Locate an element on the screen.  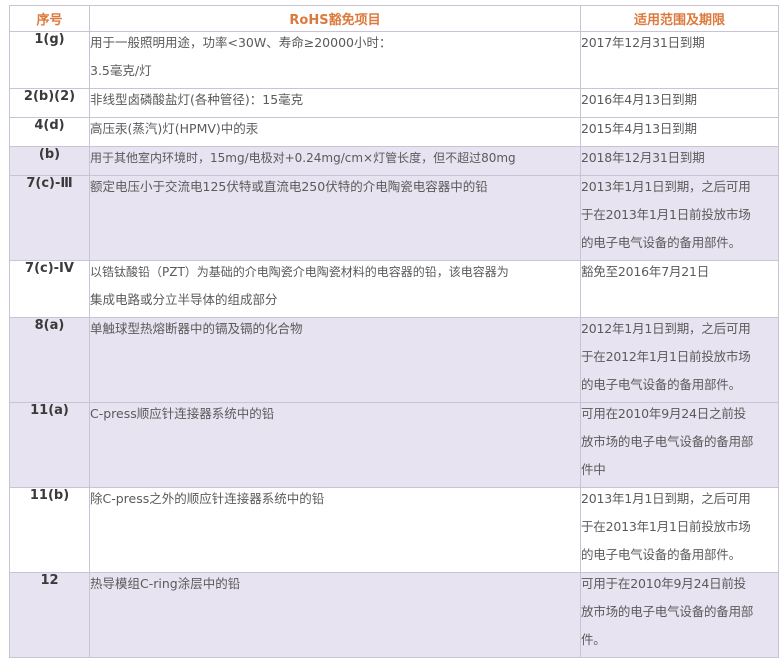
scope-line: 可用在2010年9月24日之前投 is located at coordinates (664, 413).